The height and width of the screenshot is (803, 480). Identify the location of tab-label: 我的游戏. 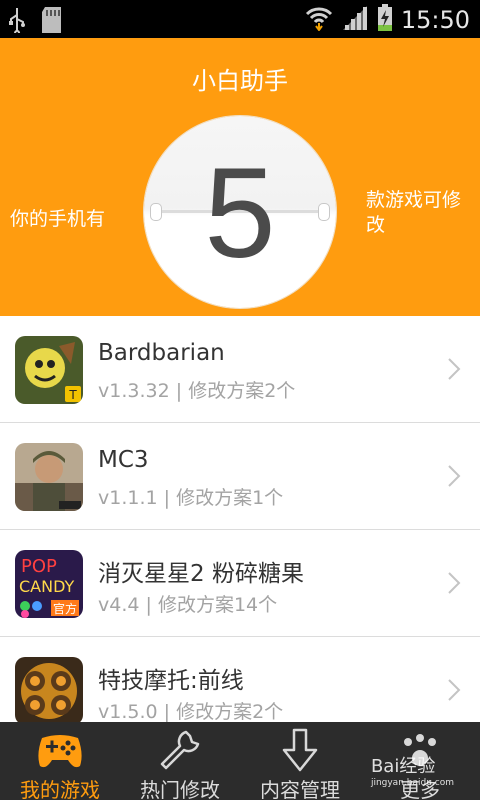
(60, 790).